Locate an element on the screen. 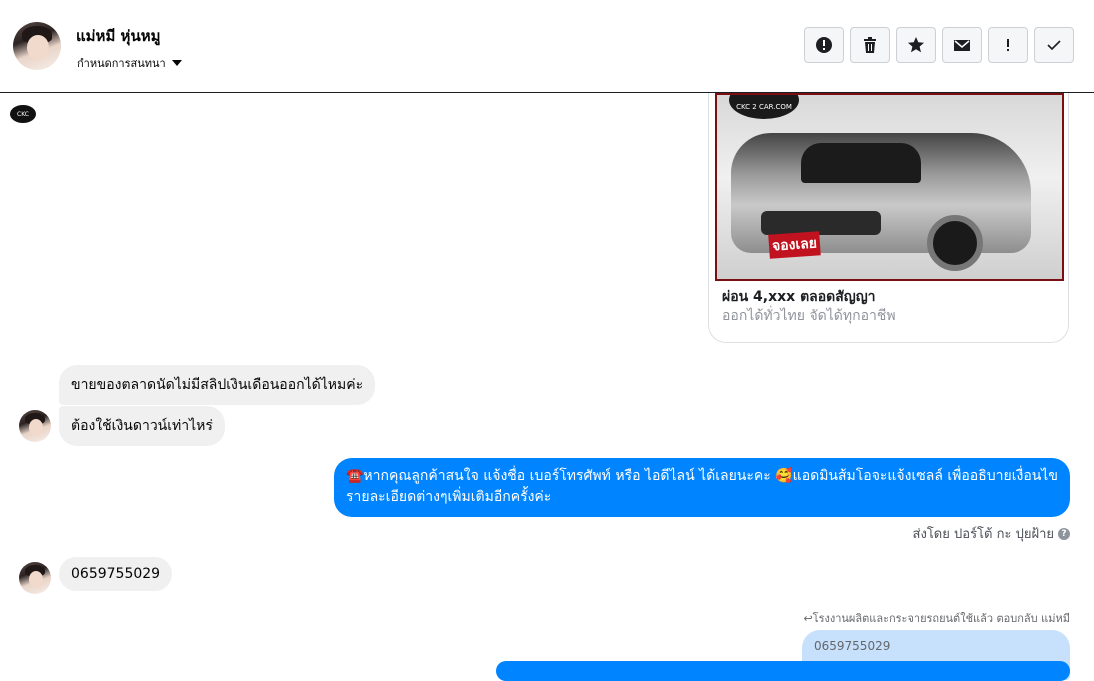 This screenshot has width=1094, height=681. star-icon is located at coordinates (916, 45).